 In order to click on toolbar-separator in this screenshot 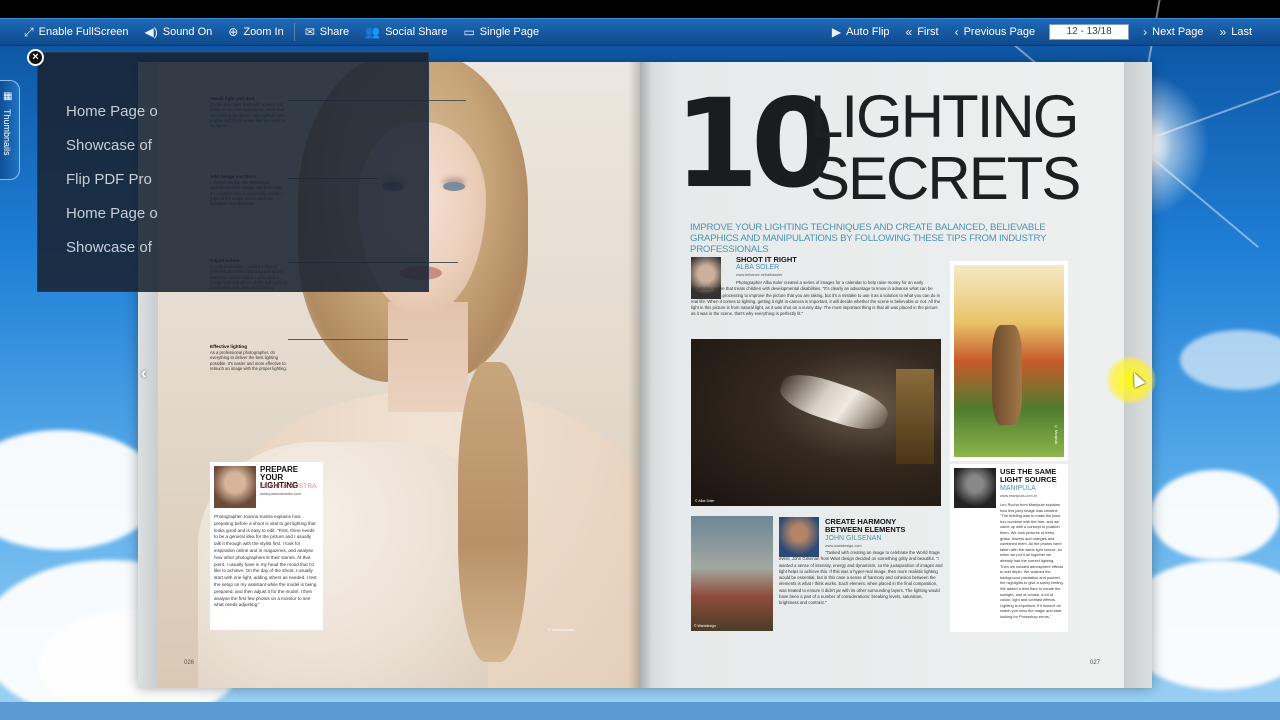, I will do `click(294, 32)`.